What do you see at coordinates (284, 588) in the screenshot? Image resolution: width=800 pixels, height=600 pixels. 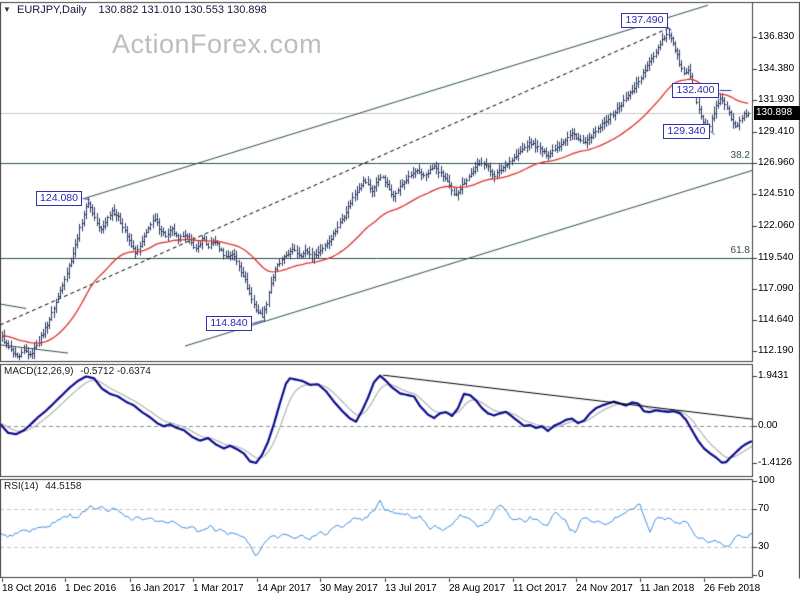 I see `date-axis-label: 14 Apr 2017` at bounding box center [284, 588].